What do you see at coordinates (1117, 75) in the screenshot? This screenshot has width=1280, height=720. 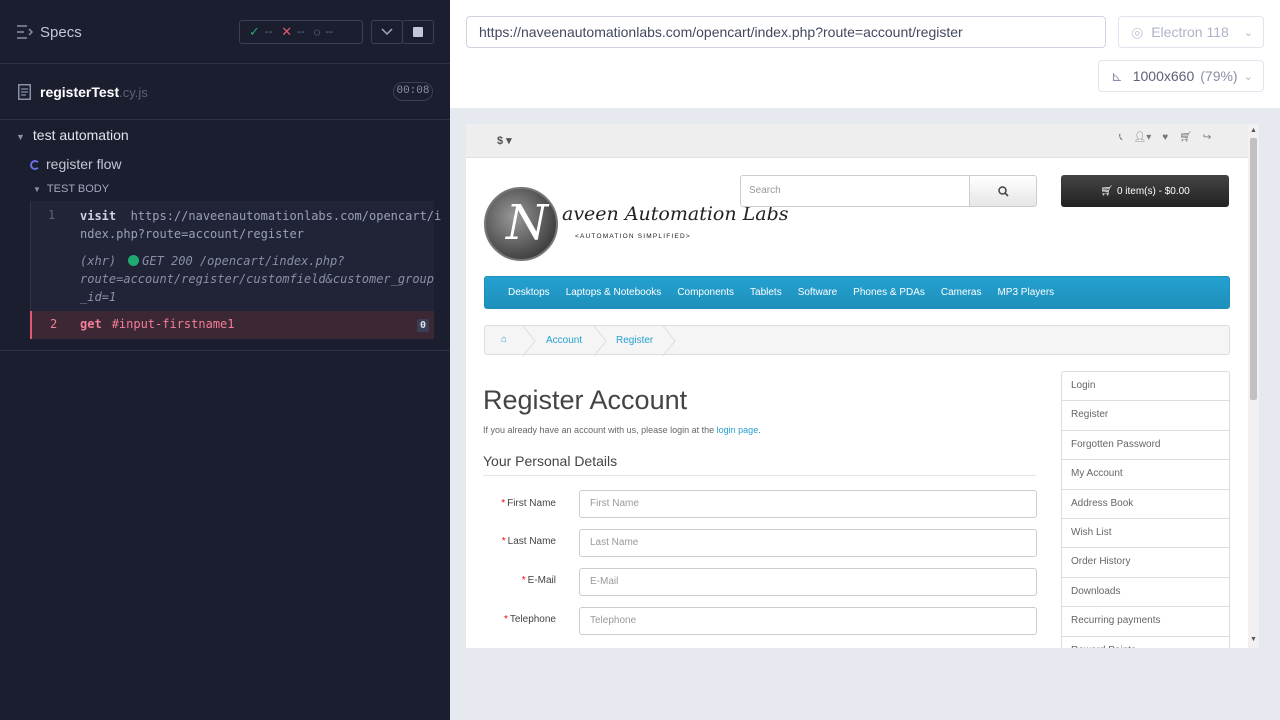 I see `ruler-icon: ⊾` at bounding box center [1117, 75].